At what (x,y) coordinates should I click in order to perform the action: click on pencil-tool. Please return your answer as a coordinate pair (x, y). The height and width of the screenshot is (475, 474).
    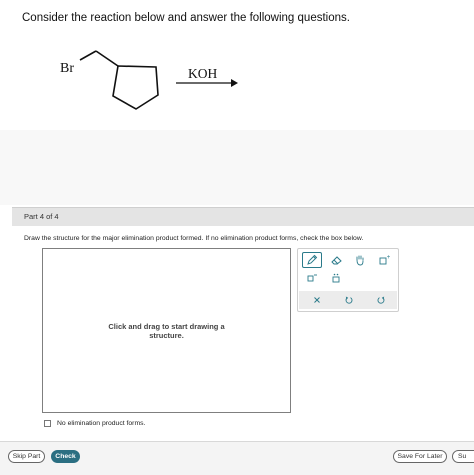
    Looking at the image, I should click on (312, 260).